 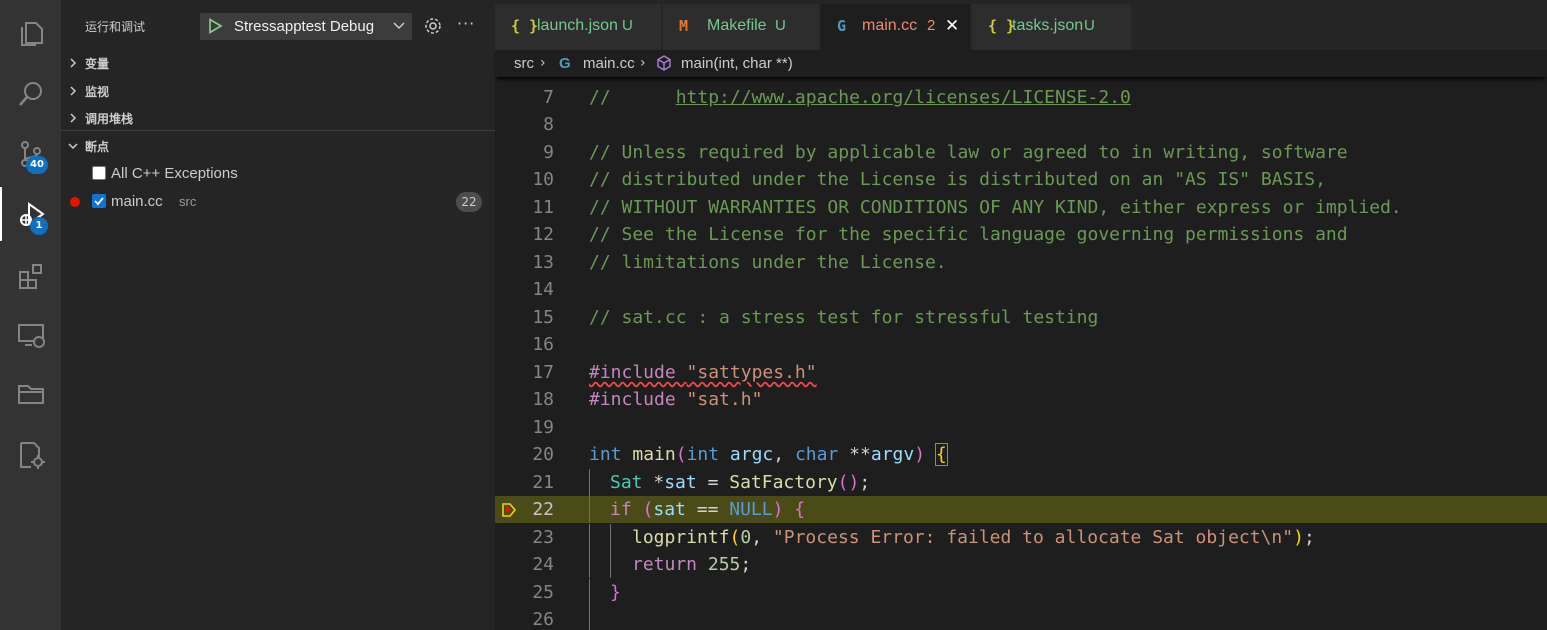 What do you see at coordinates (737, 25) in the screenshot?
I see `tab-label: Makefile` at bounding box center [737, 25].